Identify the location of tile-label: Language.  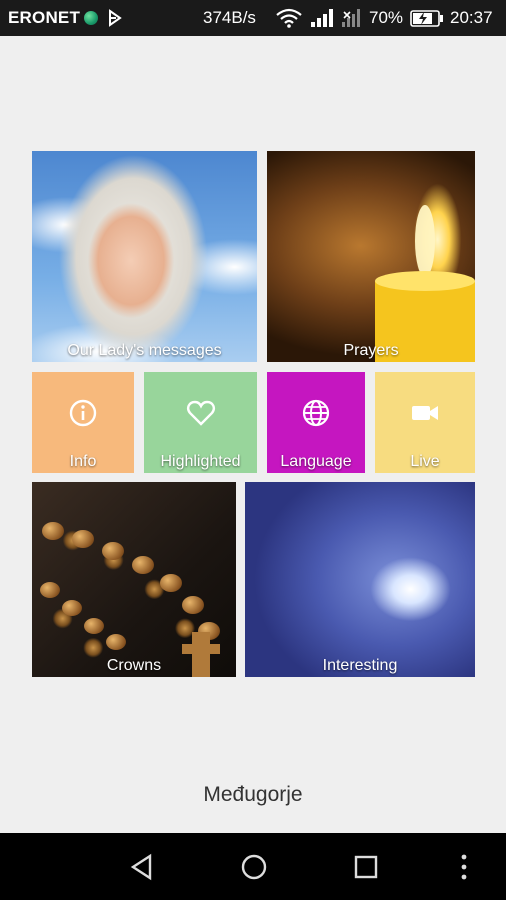
(316, 461).